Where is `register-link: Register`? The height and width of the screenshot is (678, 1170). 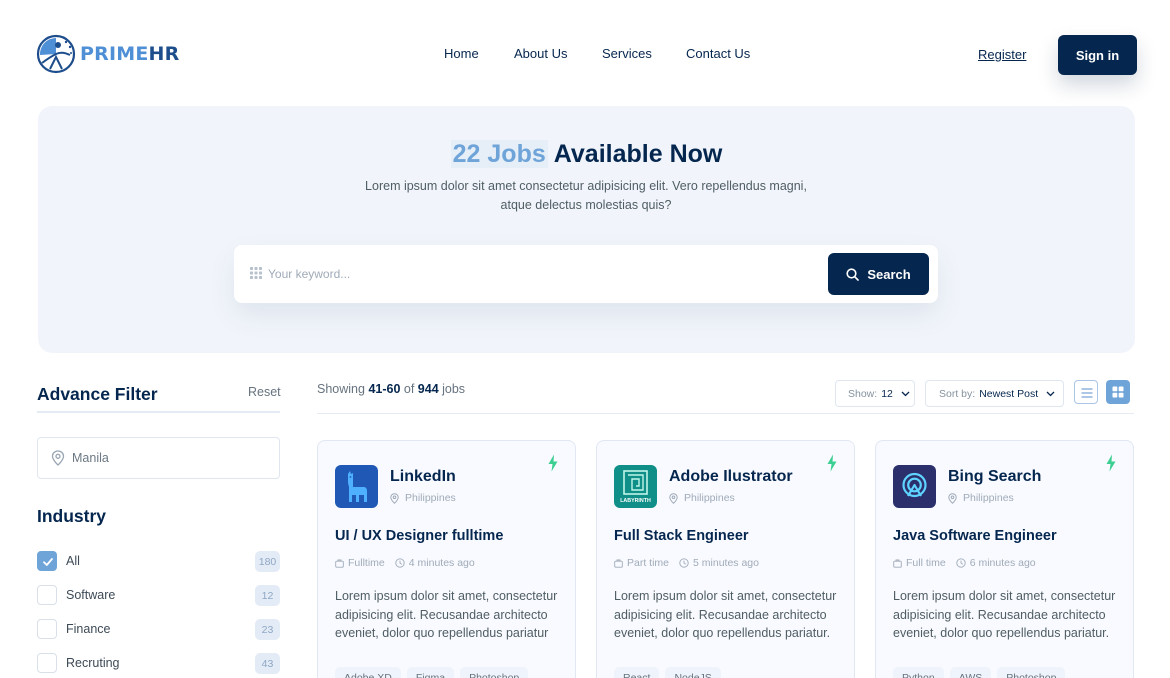
register-link: Register is located at coordinates (1002, 54).